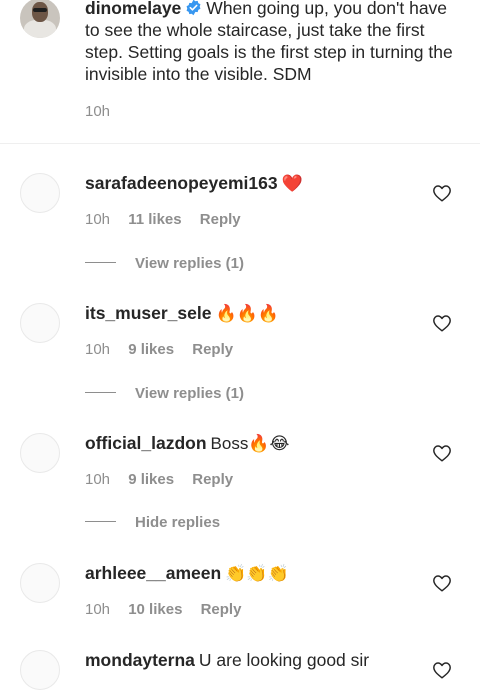 Image resolution: width=480 pixels, height=690 pixels. Describe the element at coordinates (178, 522) in the screenshot. I see `replies-label: Hide replies` at that location.